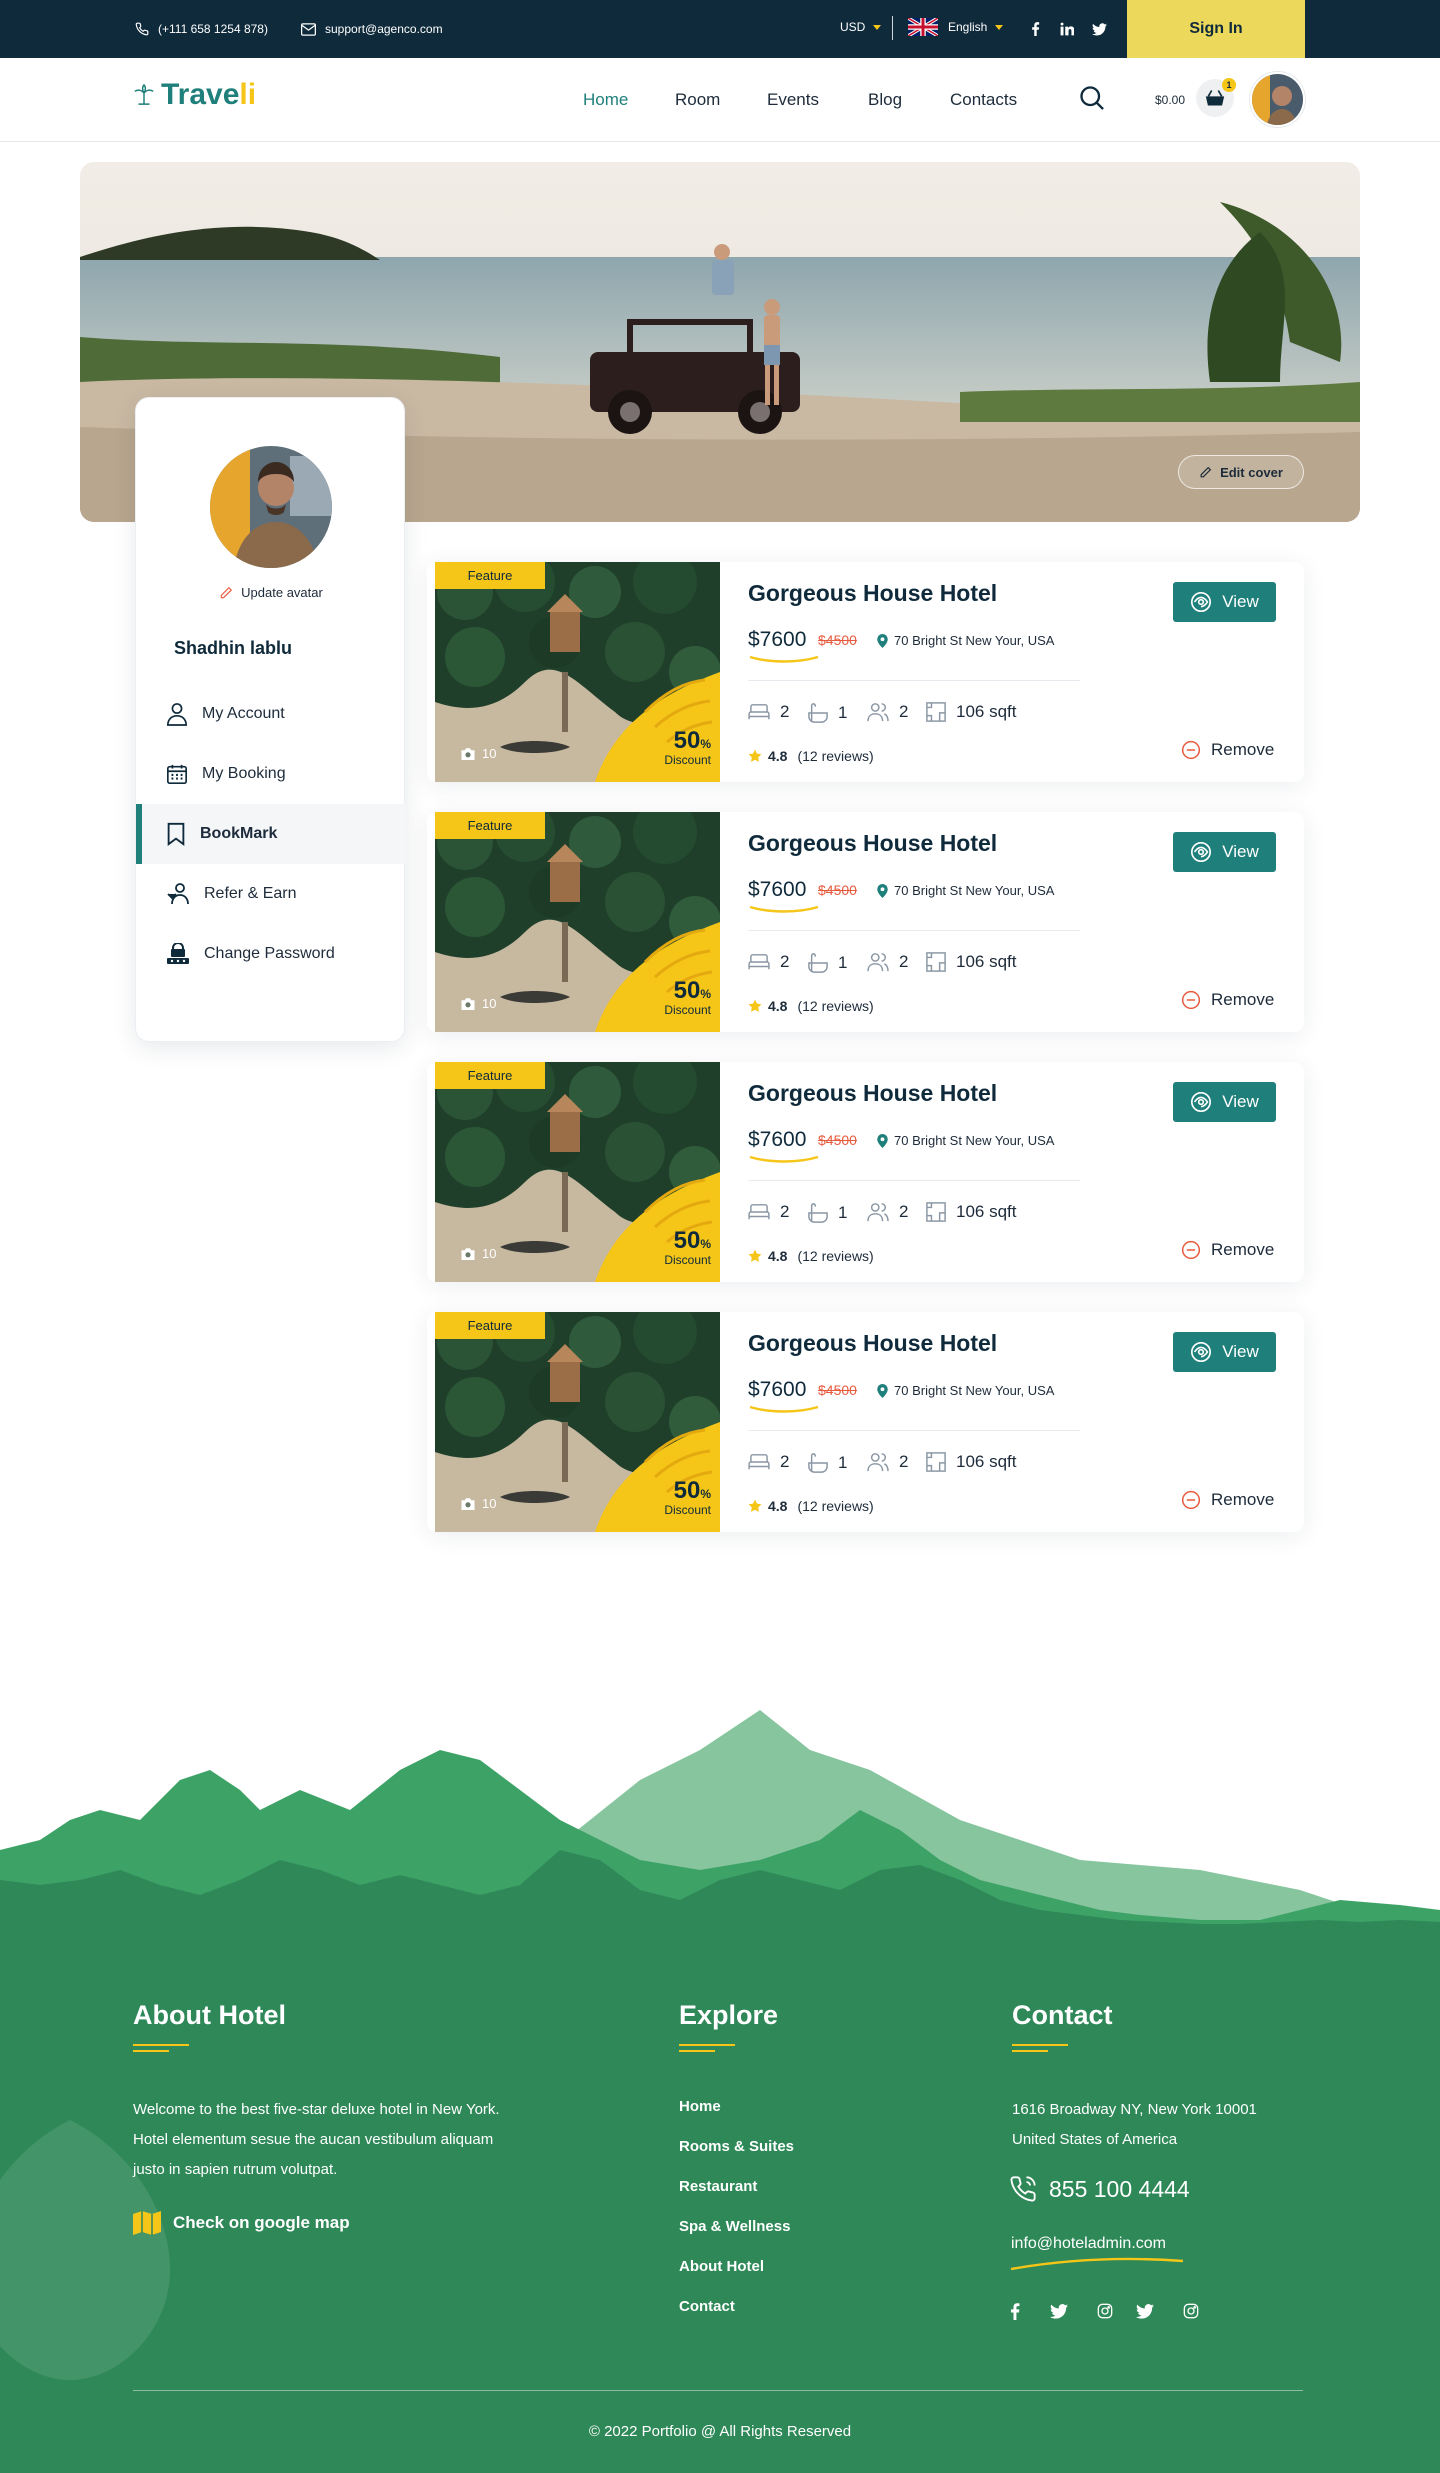 Image resolution: width=1440 pixels, height=2473 pixels. What do you see at coordinates (736, 2198) in the screenshot?
I see `footer-link-restaurant: Restaurant` at bounding box center [736, 2198].